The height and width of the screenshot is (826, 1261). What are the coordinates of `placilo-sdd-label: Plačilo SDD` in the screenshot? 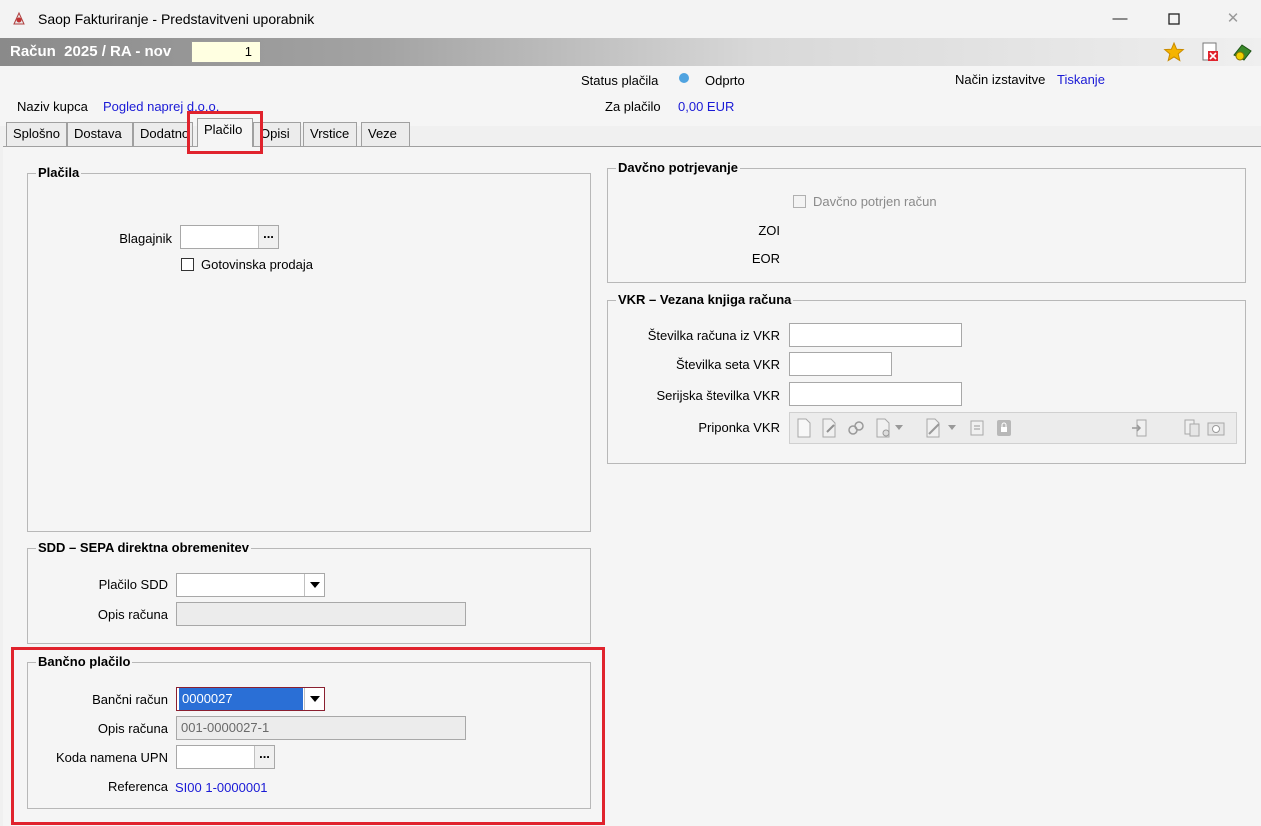 It's located at (133, 584).